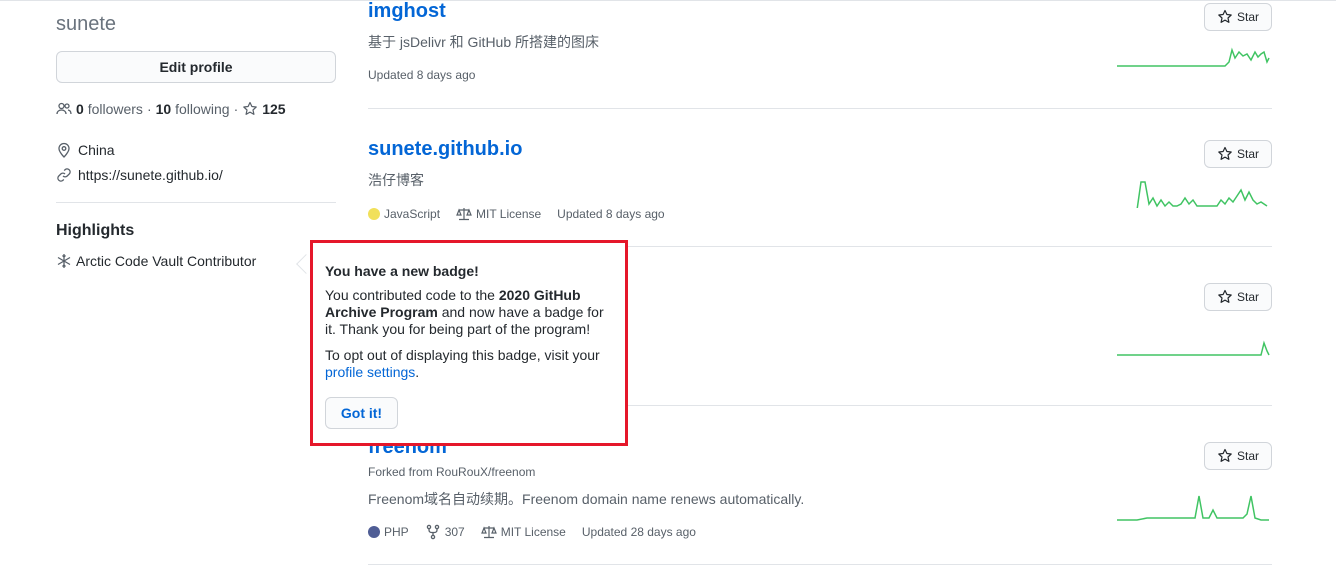 Image resolution: width=1336 pixels, height=565 pixels. Describe the element at coordinates (96, 150) in the screenshot. I see `location-text: China` at that location.